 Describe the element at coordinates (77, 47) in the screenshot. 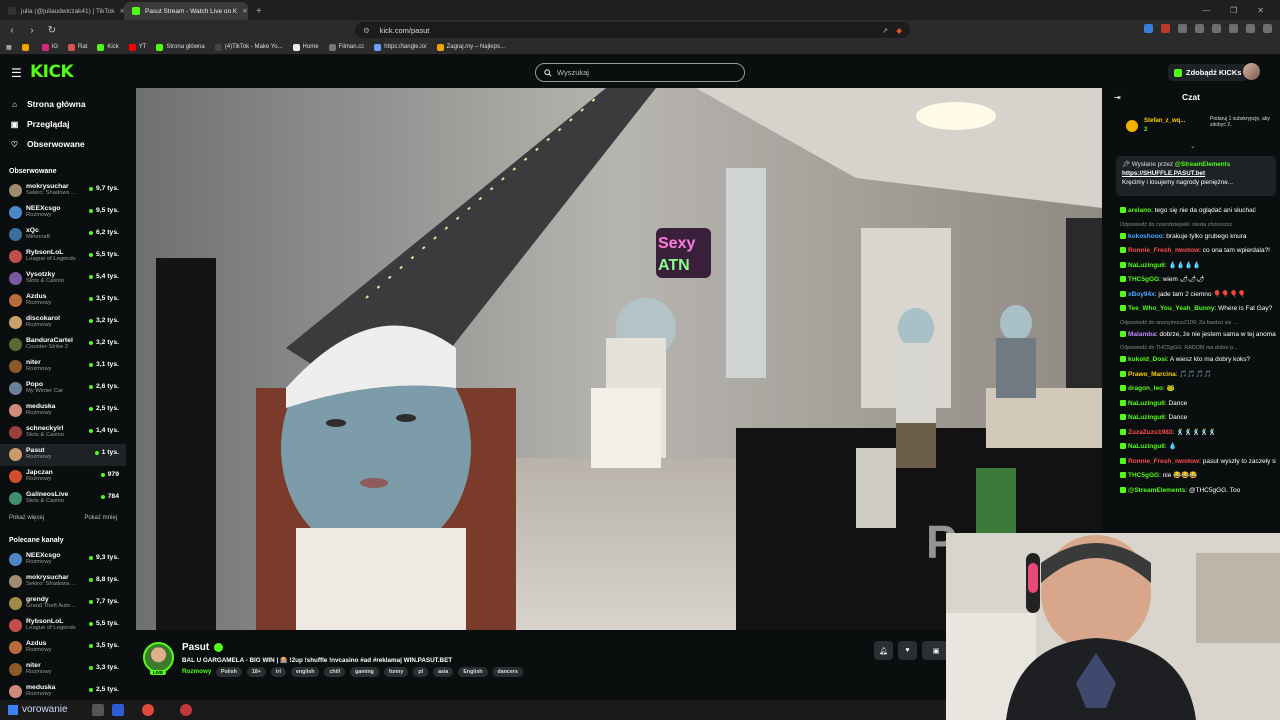

I see `bookmark-item: Rat` at that location.